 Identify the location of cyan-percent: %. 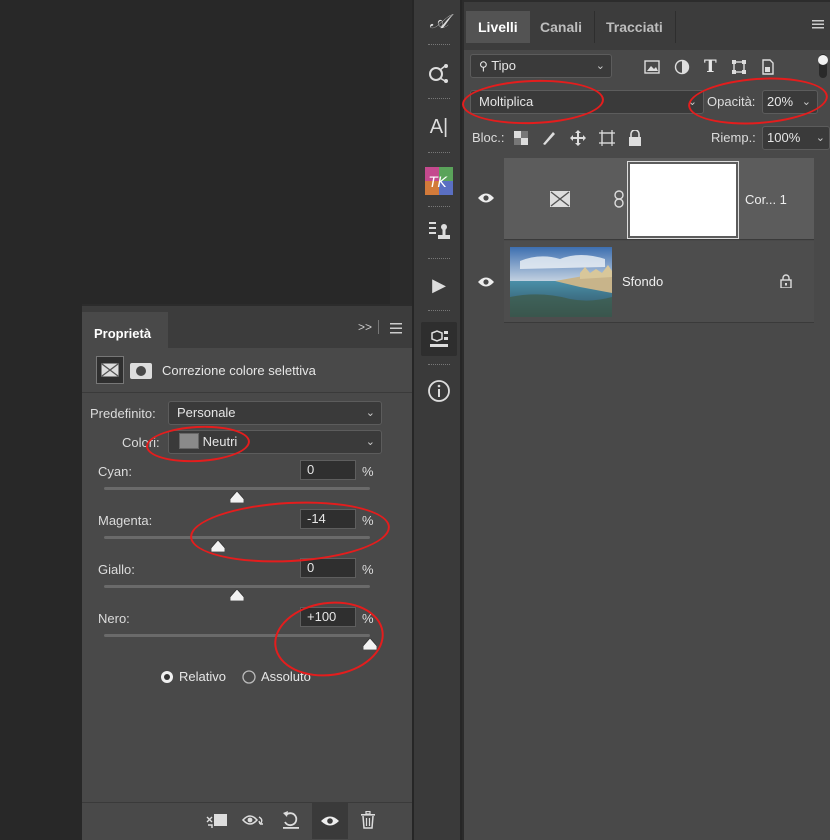
(368, 471).